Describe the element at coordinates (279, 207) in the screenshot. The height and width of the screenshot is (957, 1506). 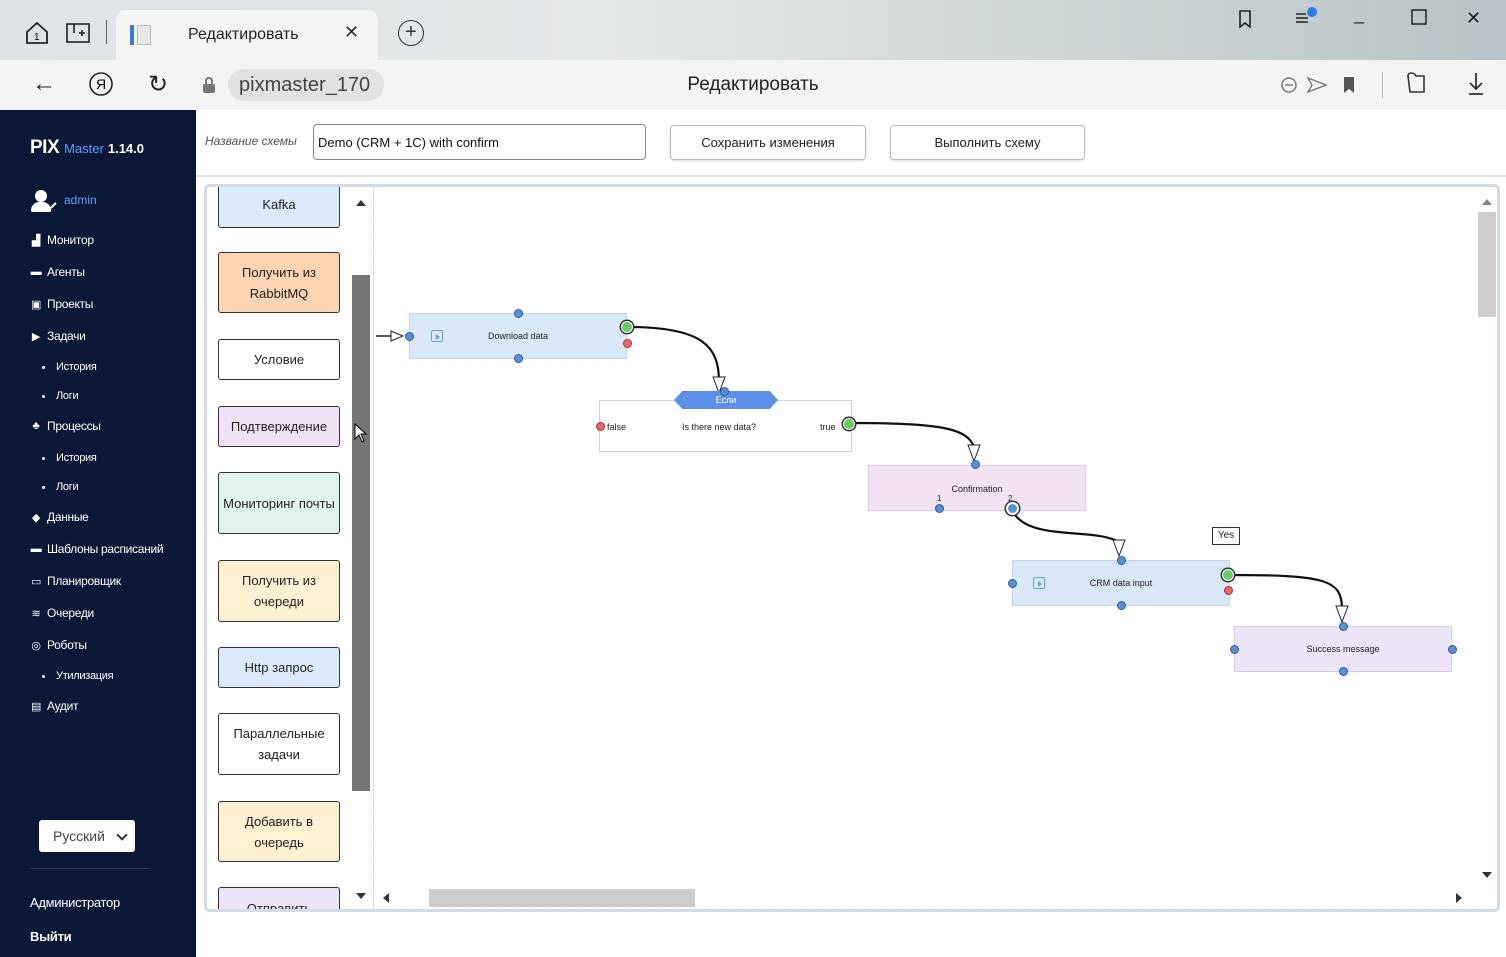
I see `palette-block-kafka: Kafka` at that location.